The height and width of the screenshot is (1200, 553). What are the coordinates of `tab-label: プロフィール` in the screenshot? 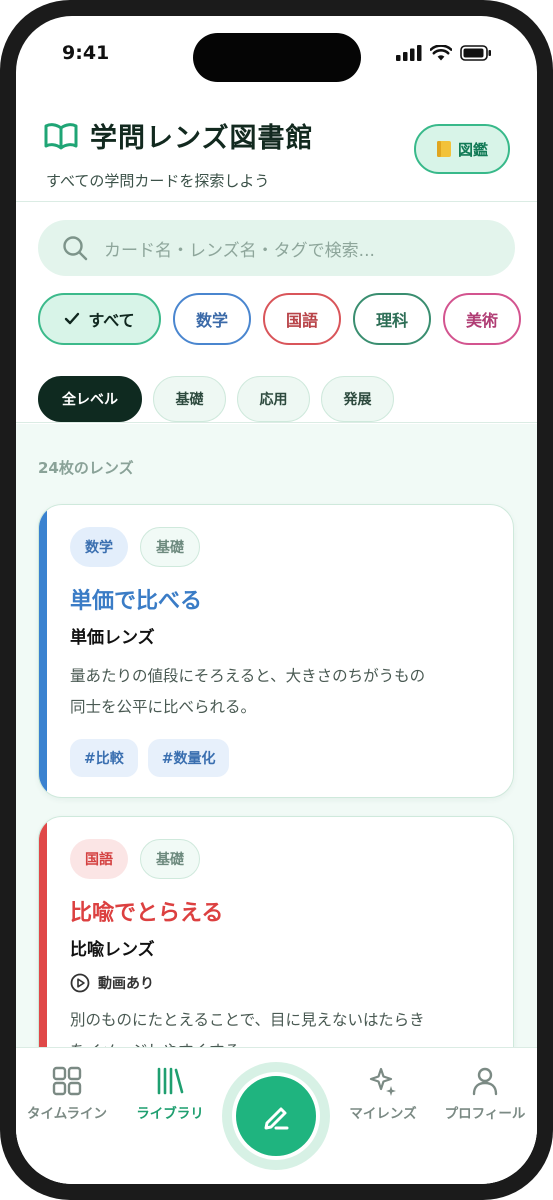 It's located at (485, 1114).